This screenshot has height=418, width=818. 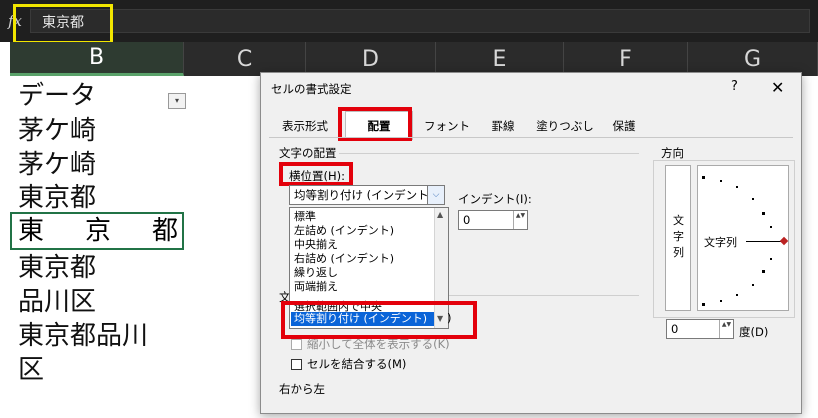 I want to click on chevron-down-icon: ⌵, so click(x=435, y=195).